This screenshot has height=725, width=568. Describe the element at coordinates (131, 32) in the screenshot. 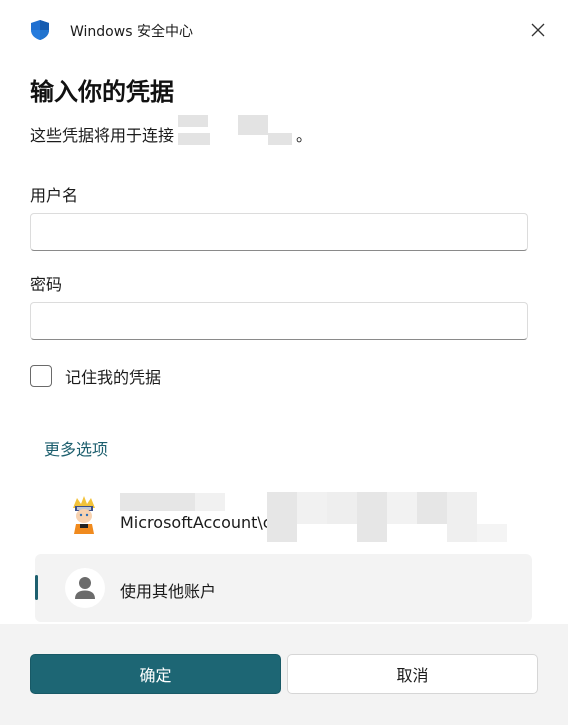

I see `window-title: Windows 安全中心` at that location.